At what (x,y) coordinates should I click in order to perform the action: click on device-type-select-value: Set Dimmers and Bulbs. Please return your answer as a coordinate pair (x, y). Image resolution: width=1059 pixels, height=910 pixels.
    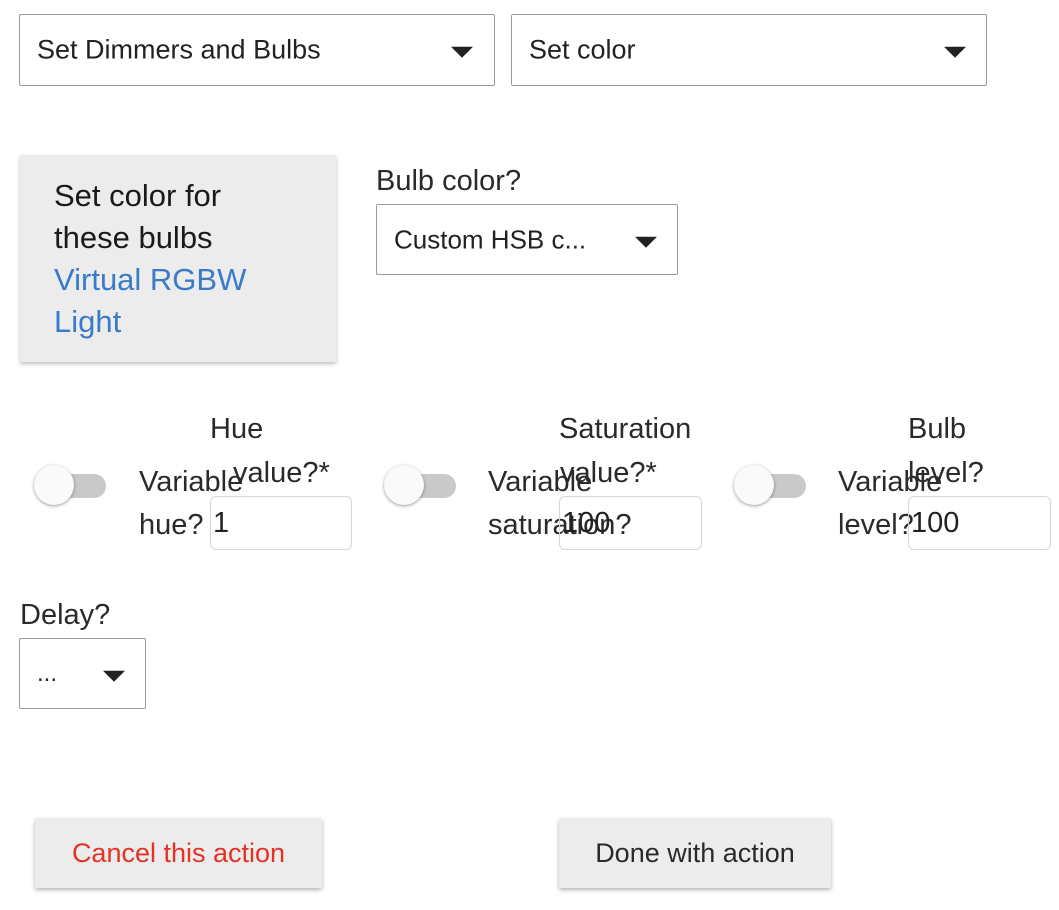
    Looking at the image, I should click on (179, 49).